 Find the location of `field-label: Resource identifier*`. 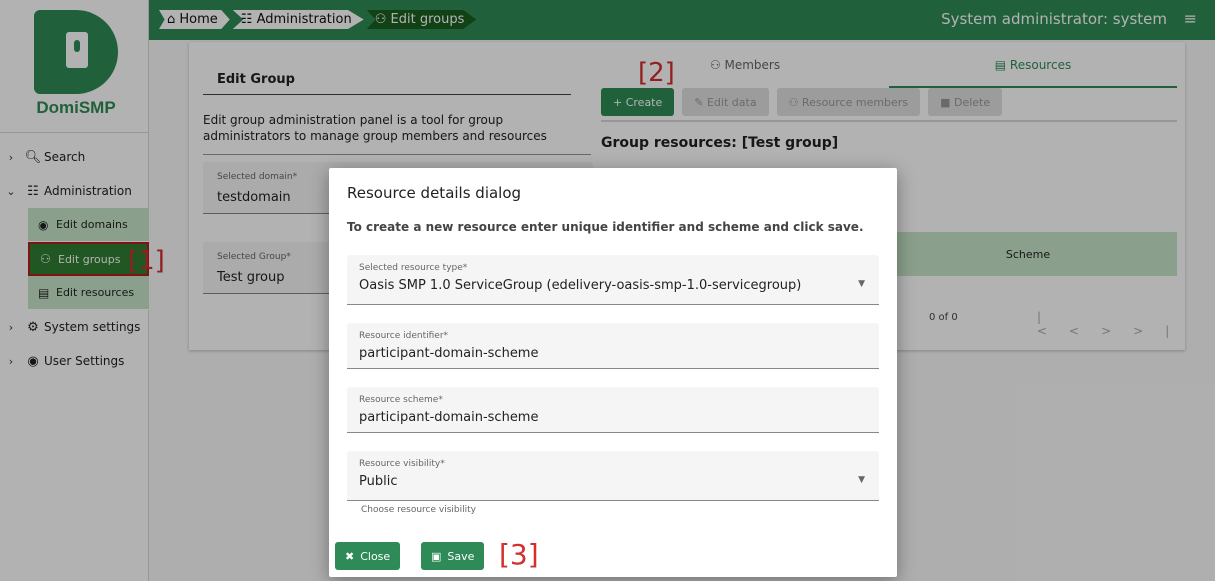

field-label: Resource identifier* is located at coordinates (404, 336).